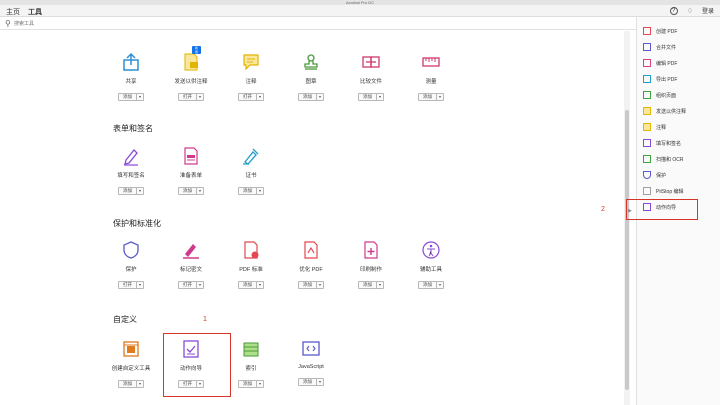 This screenshot has height=405, width=720. I want to click on panel-item-comment: 注释, so click(654, 127).